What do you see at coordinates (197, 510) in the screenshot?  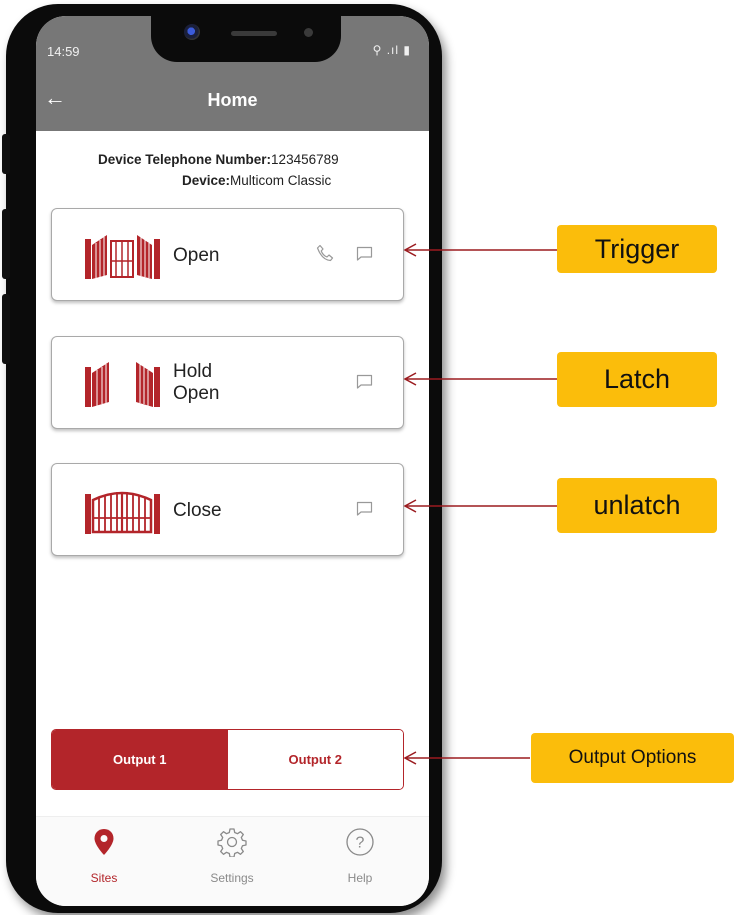 I see `close-action-label: Close` at bounding box center [197, 510].